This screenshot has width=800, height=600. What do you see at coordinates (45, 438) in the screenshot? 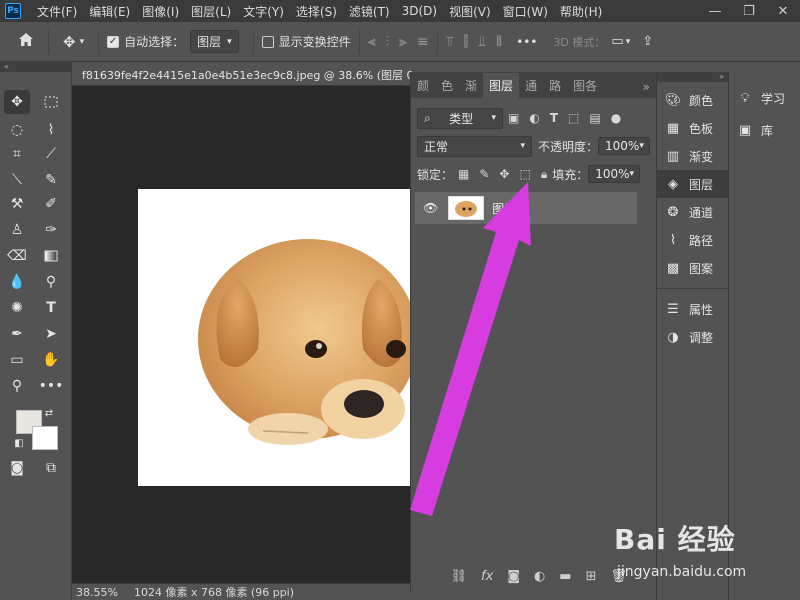
I see `background-color-swatch` at bounding box center [45, 438].